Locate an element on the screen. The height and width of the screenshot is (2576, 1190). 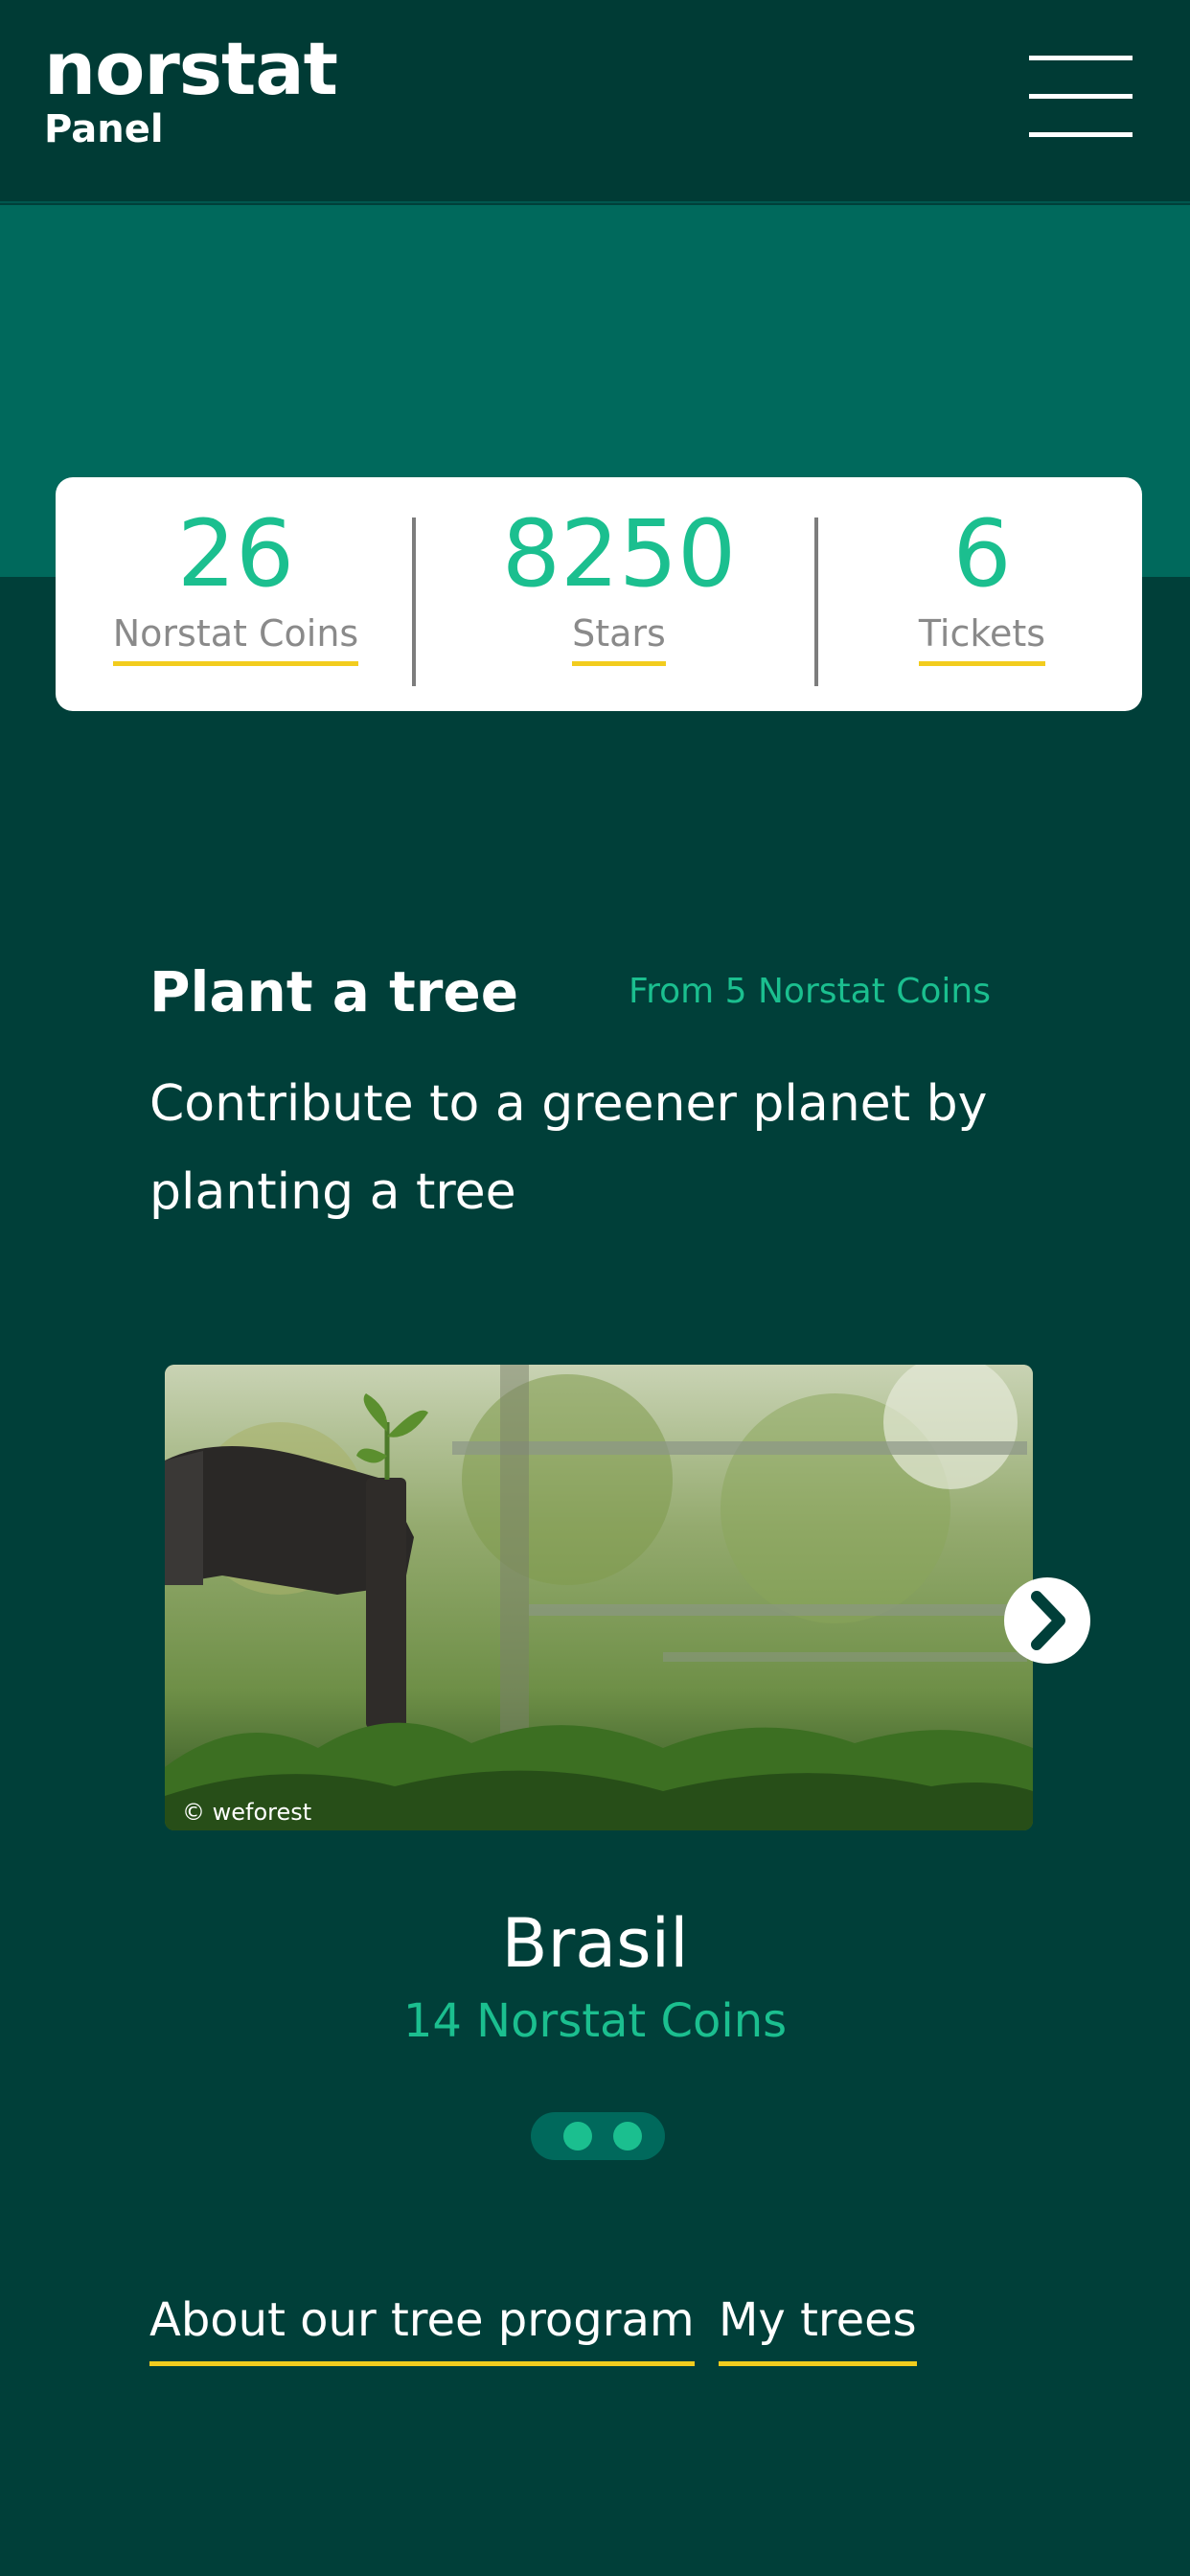
logo-subtitle: Panel is located at coordinates (104, 129).